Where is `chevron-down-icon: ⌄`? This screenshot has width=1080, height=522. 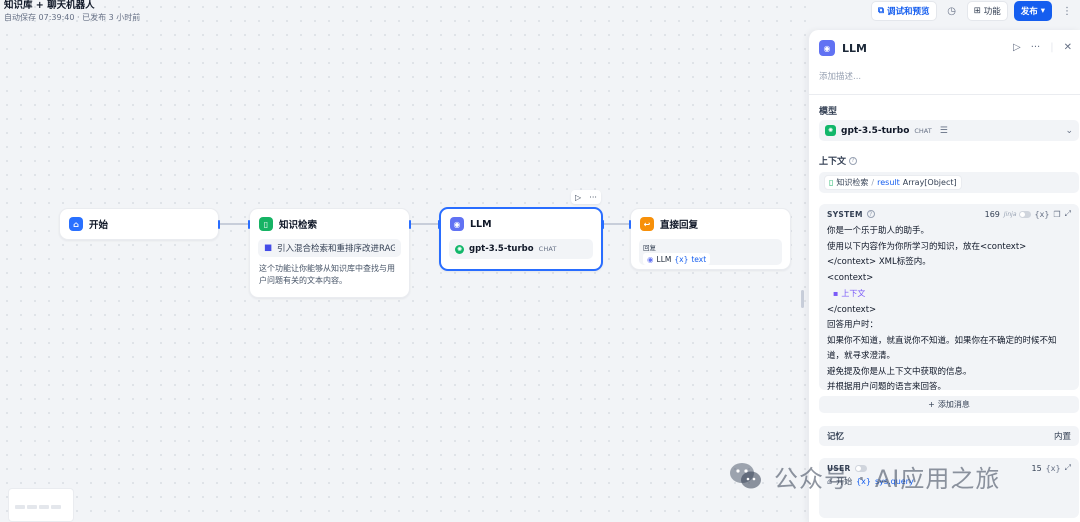 chevron-down-icon: ⌄ is located at coordinates (1069, 130).